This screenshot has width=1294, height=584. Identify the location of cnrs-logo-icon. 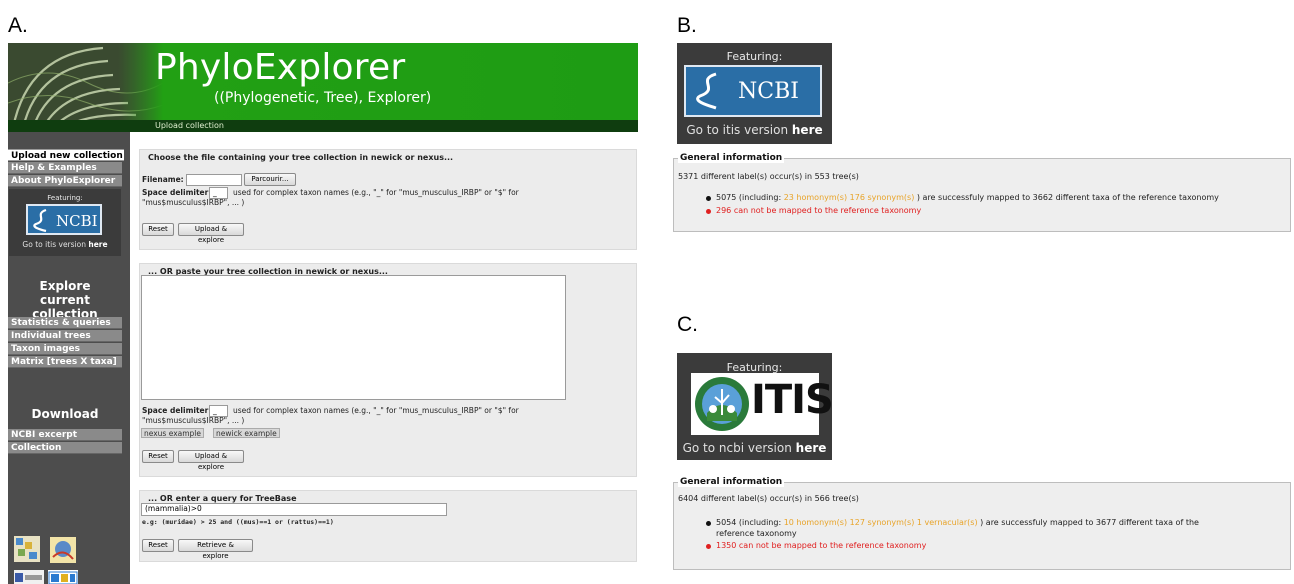
(28, 577).